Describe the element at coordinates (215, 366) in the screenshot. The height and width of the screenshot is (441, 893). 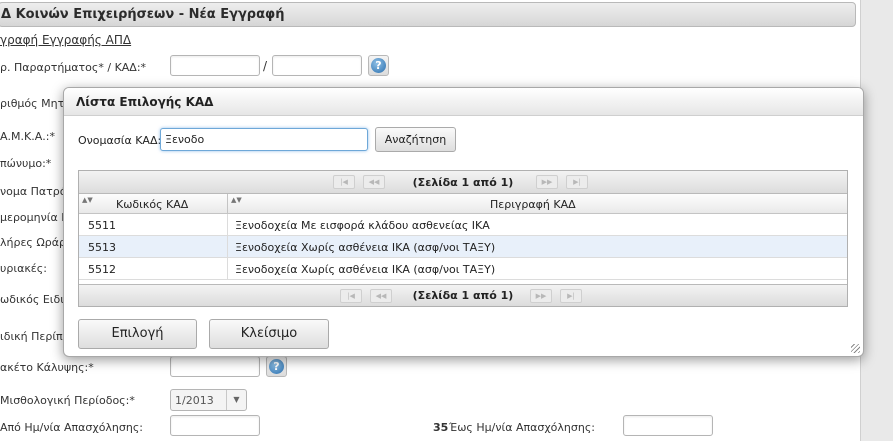
I see `coverage-package-input` at that location.